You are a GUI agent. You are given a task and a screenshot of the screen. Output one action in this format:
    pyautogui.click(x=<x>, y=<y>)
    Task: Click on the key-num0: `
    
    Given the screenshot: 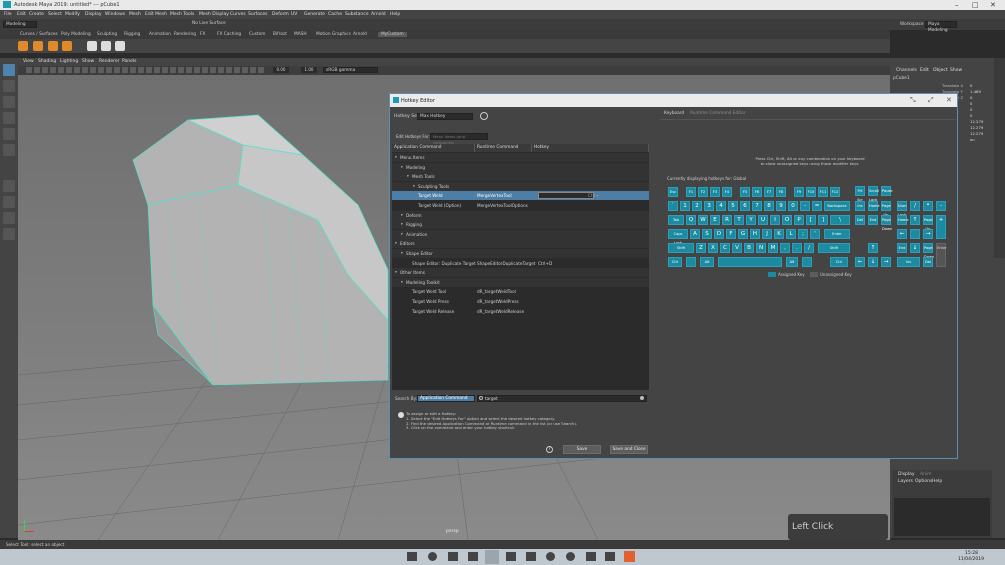 What is the action you would take?
    pyautogui.click(x=673, y=206)
    